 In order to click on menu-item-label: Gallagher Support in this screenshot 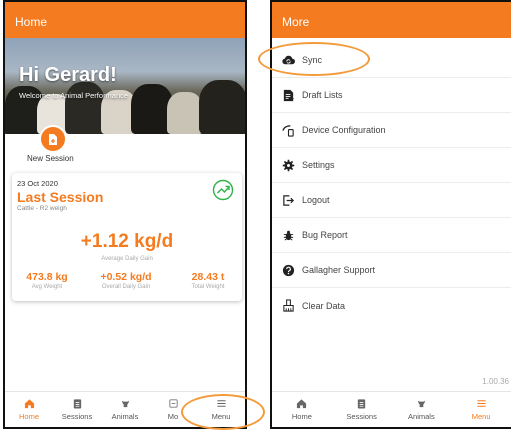, I will do `click(339, 270)`.